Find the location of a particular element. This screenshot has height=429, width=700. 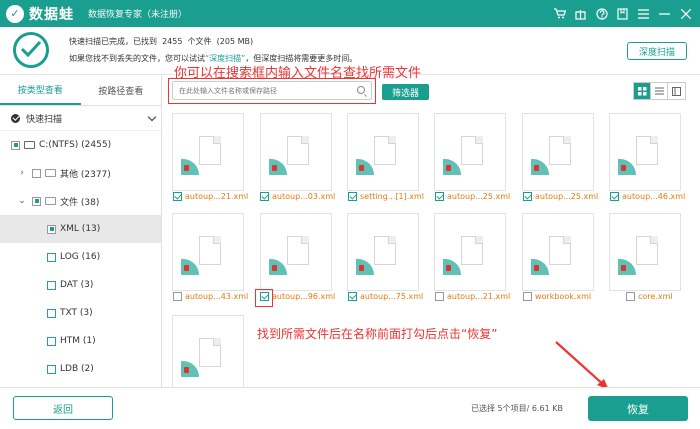

chevron-down-icon: ⌄ is located at coordinates (22, 201).